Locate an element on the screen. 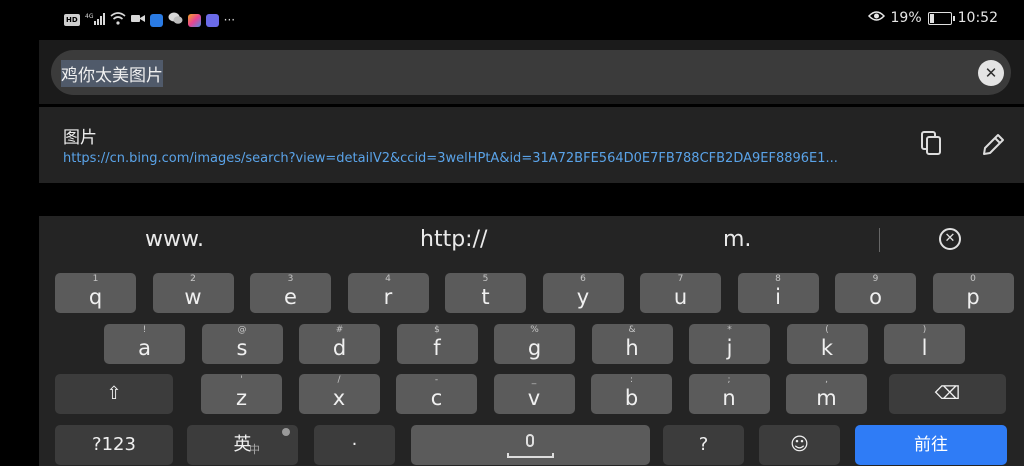 Image resolution: width=1024 pixels, height=466 pixels. key-t: 5t is located at coordinates (485, 293).